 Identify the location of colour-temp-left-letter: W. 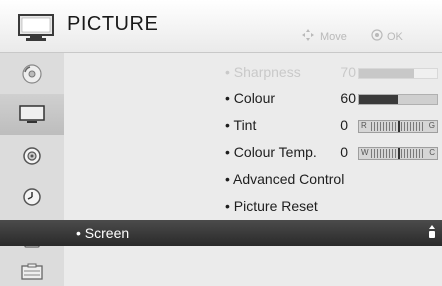
(365, 152).